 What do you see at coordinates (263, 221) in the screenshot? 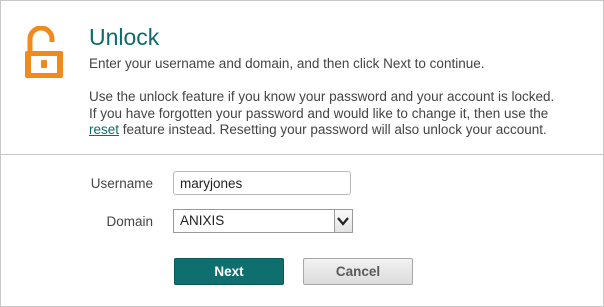
I see `domain-select: ANIXIS` at bounding box center [263, 221].